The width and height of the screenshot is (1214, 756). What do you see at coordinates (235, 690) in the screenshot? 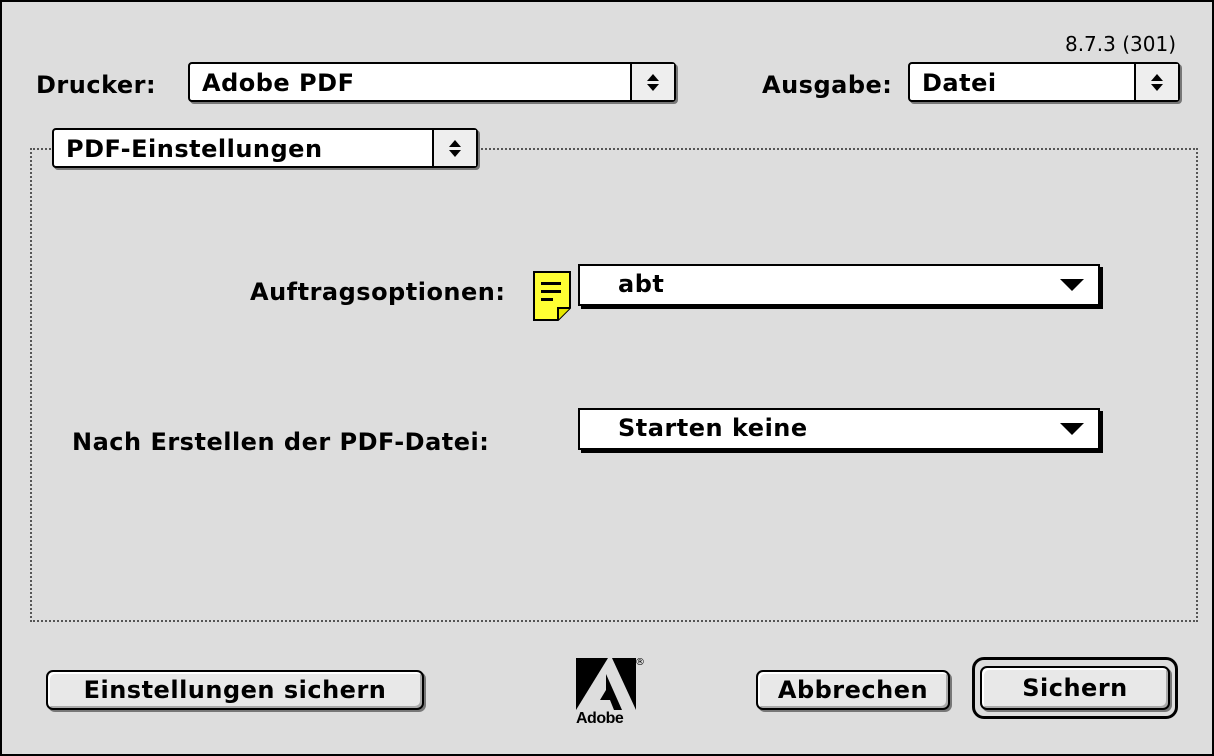
I see `save-settings-button: Einstellungen sichern` at bounding box center [235, 690].